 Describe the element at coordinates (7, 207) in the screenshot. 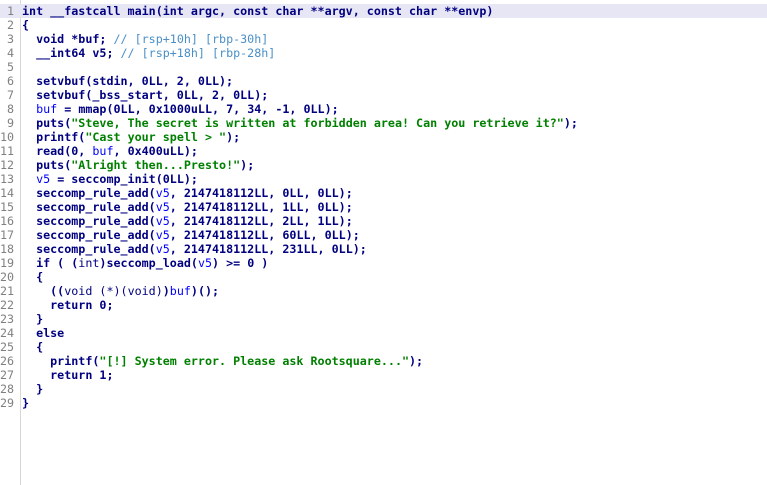

I see `line-number: 15` at that location.